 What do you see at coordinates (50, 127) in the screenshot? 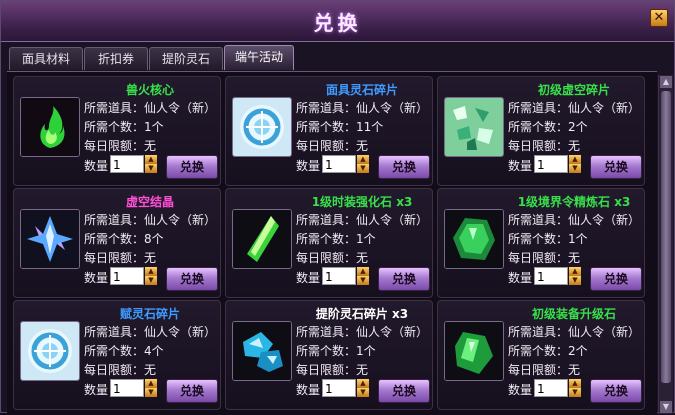
I see `green-flame-icon` at bounding box center [50, 127].